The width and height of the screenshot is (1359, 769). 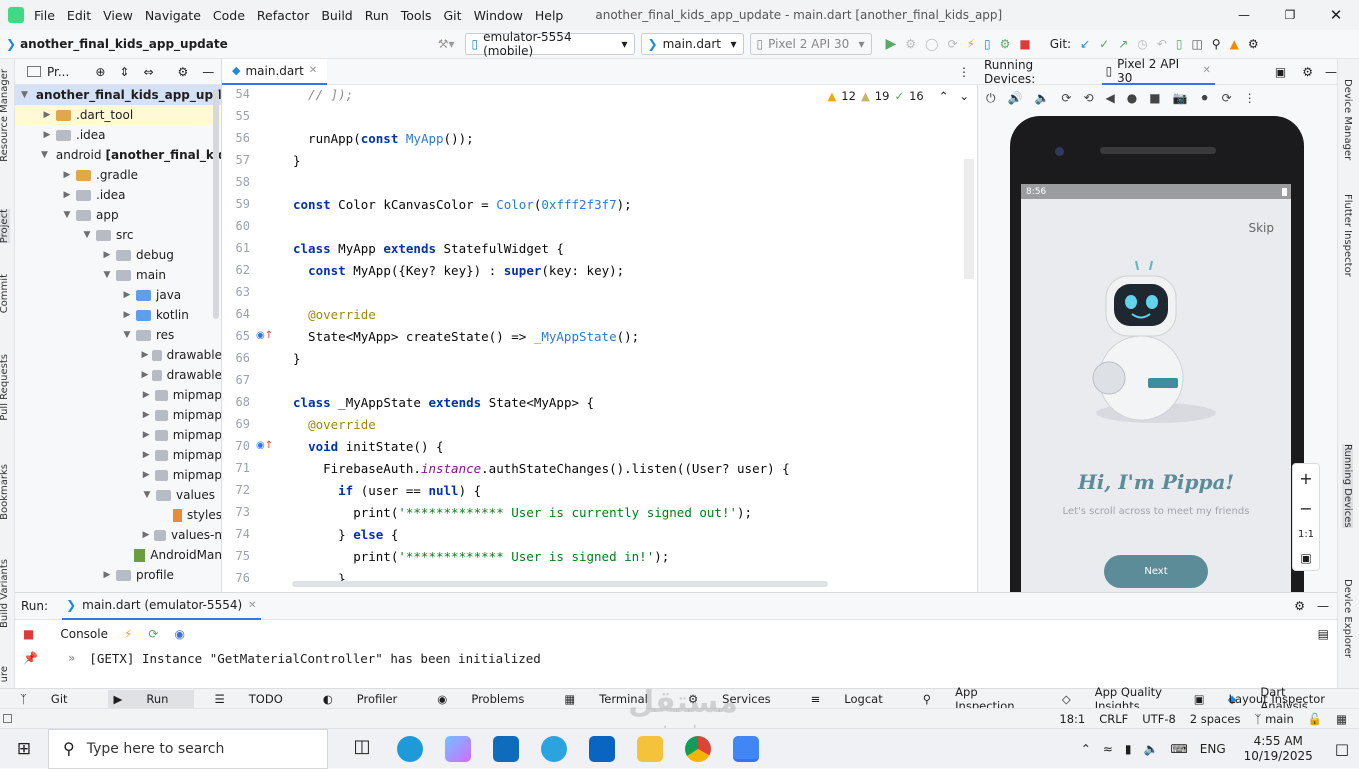 I want to click on battery-icon: ▮, so click(x=1128, y=749).